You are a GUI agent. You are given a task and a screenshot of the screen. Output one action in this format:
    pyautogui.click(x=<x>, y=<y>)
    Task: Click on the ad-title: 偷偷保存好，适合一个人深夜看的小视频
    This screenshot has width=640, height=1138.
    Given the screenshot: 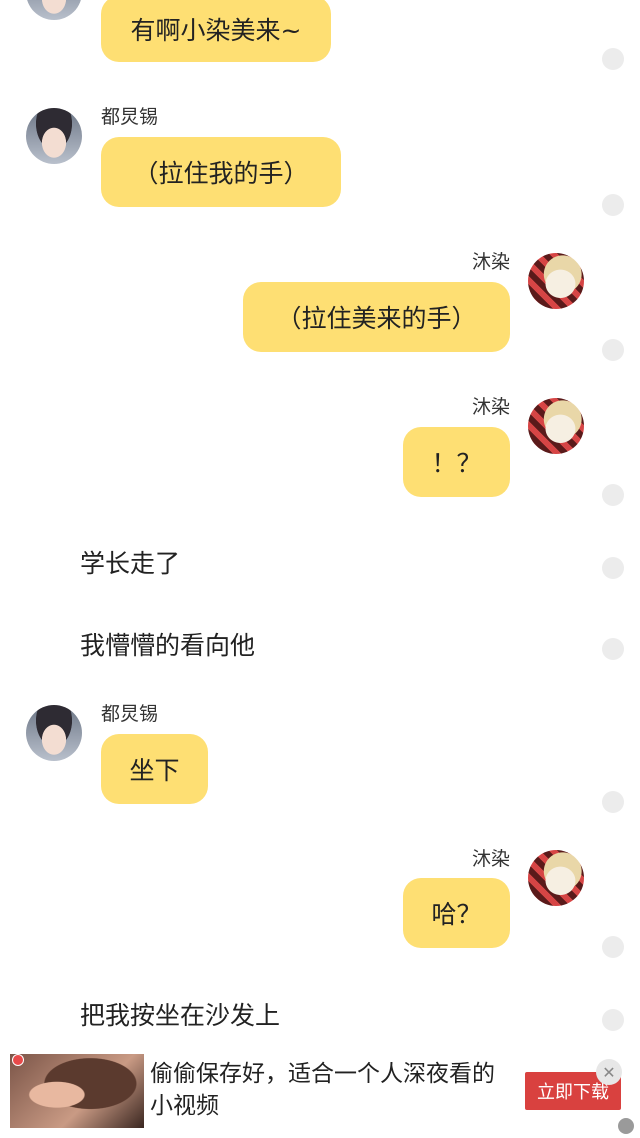 What is the action you would take?
    pyautogui.click(x=325, y=1090)
    